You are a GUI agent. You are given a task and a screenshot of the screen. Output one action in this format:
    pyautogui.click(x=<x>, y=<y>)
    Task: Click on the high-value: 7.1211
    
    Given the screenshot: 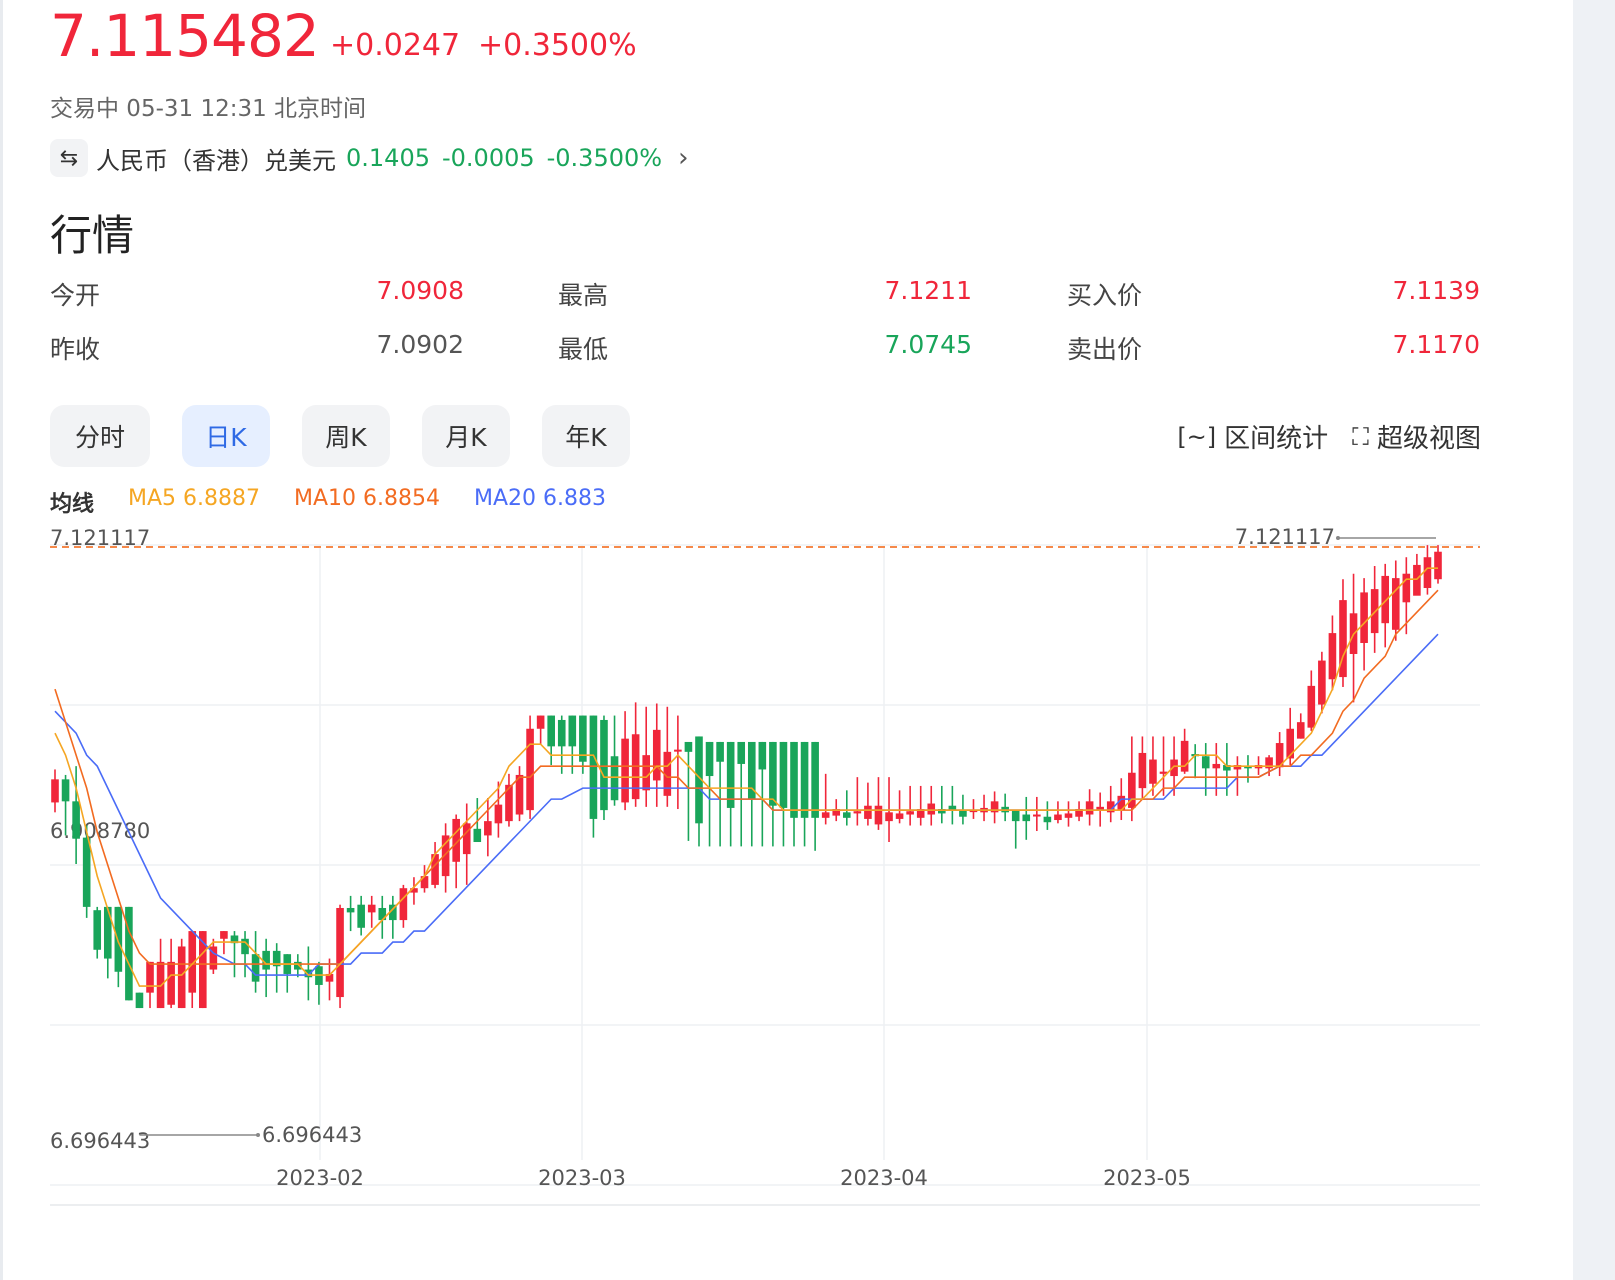 What is the action you would take?
    pyautogui.click(x=928, y=290)
    